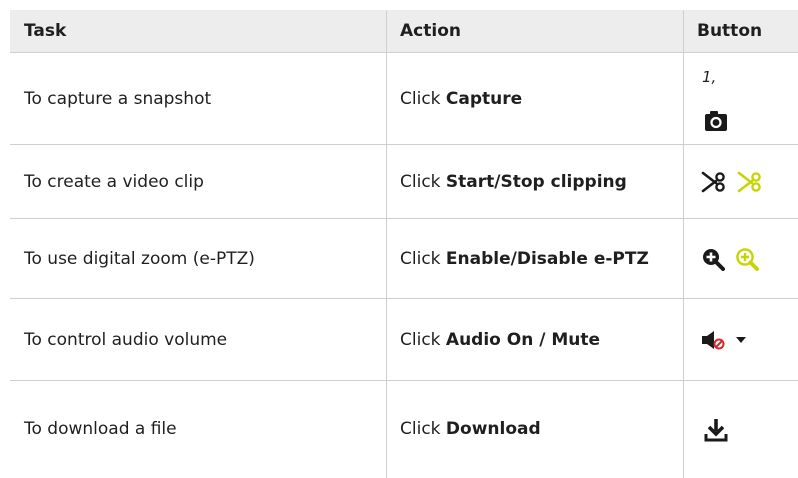  What do you see at coordinates (728, 259) in the screenshot?
I see `zoom-button-icons` at bounding box center [728, 259].